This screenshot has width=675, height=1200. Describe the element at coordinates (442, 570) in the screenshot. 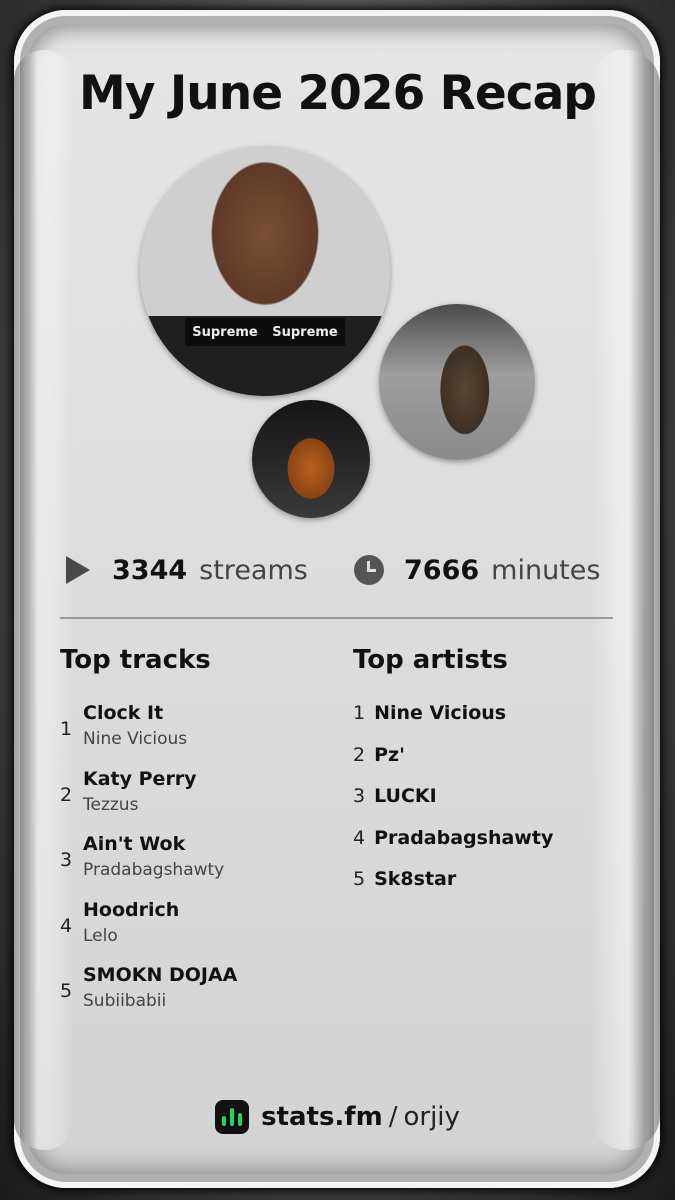

I see `minutes-count: 7666` at that location.